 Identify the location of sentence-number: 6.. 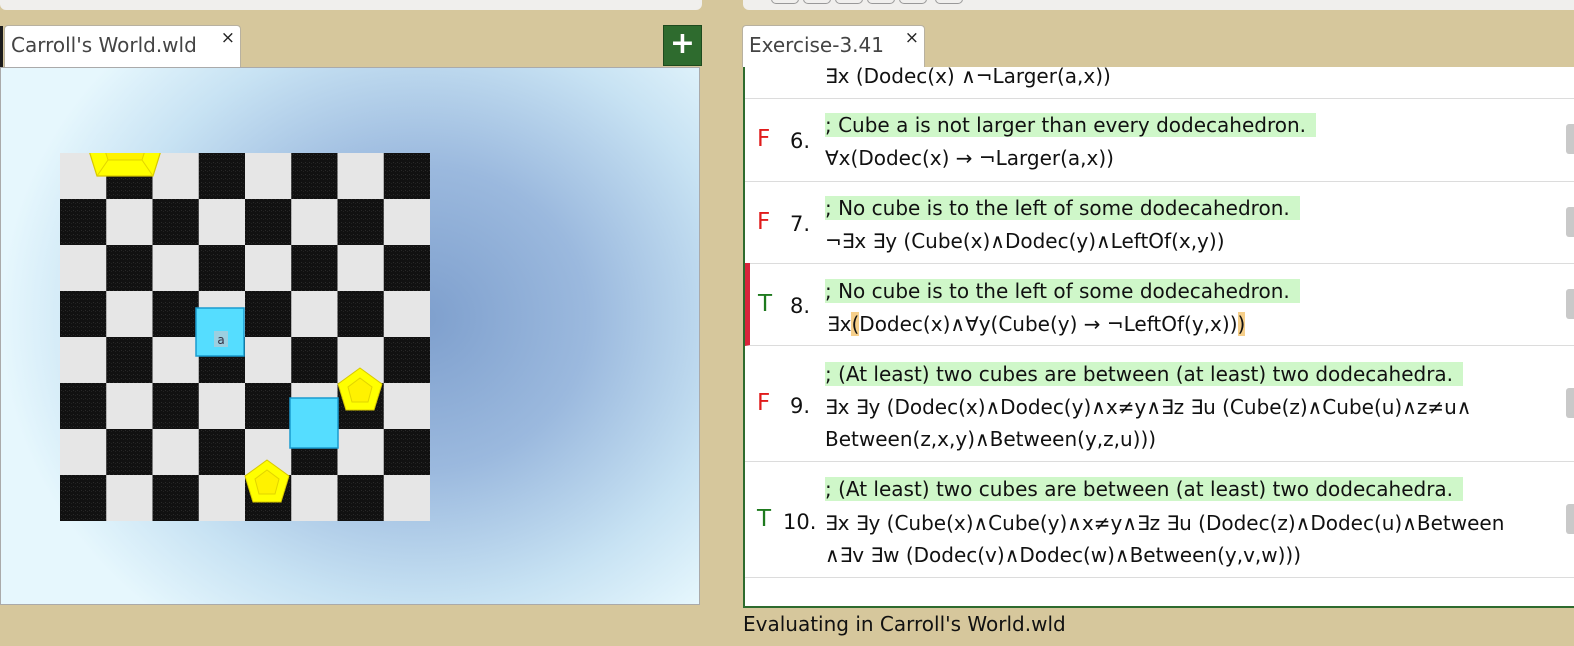
(800, 141).